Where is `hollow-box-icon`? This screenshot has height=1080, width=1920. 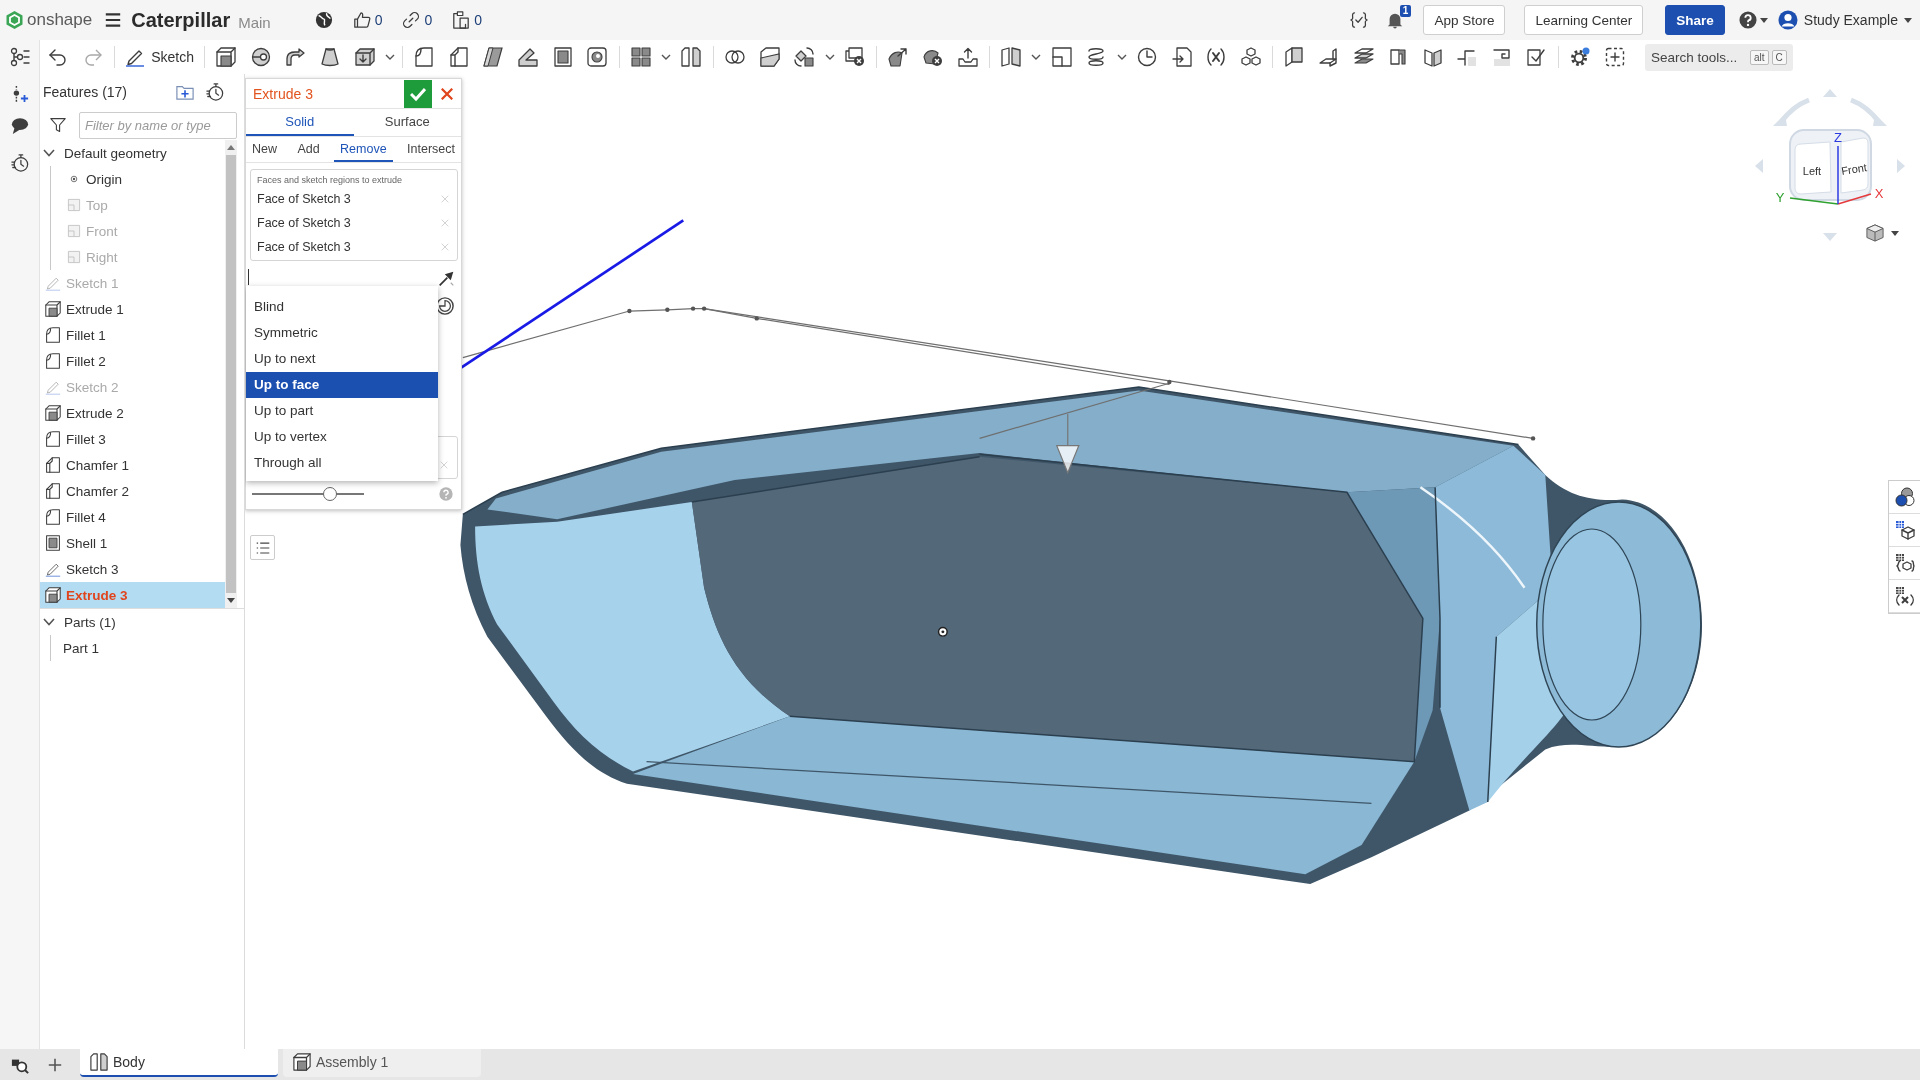
hollow-box-icon is located at coordinates (562, 57).